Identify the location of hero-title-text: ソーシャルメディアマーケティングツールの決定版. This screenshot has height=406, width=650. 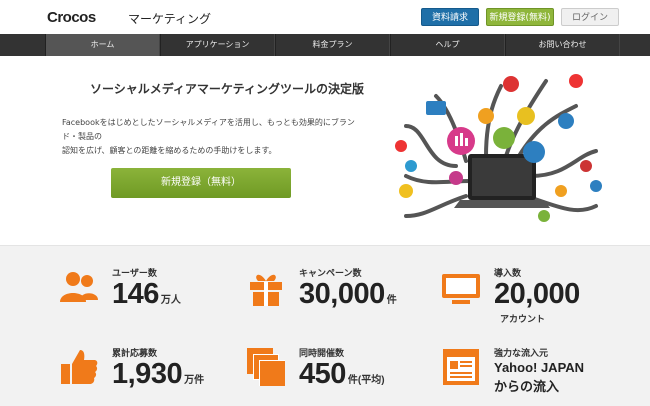
(227, 89).